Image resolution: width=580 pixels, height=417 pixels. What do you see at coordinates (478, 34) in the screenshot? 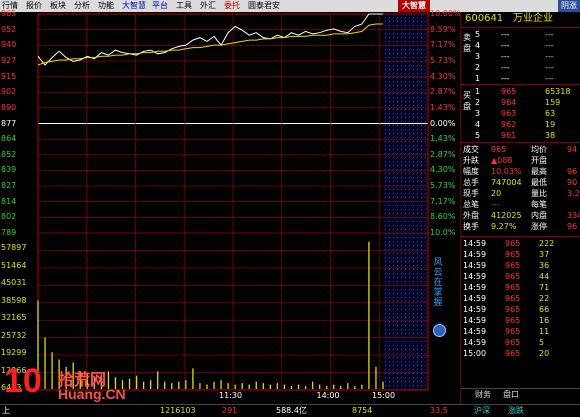
I see `ask-level: 5` at bounding box center [478, 34].